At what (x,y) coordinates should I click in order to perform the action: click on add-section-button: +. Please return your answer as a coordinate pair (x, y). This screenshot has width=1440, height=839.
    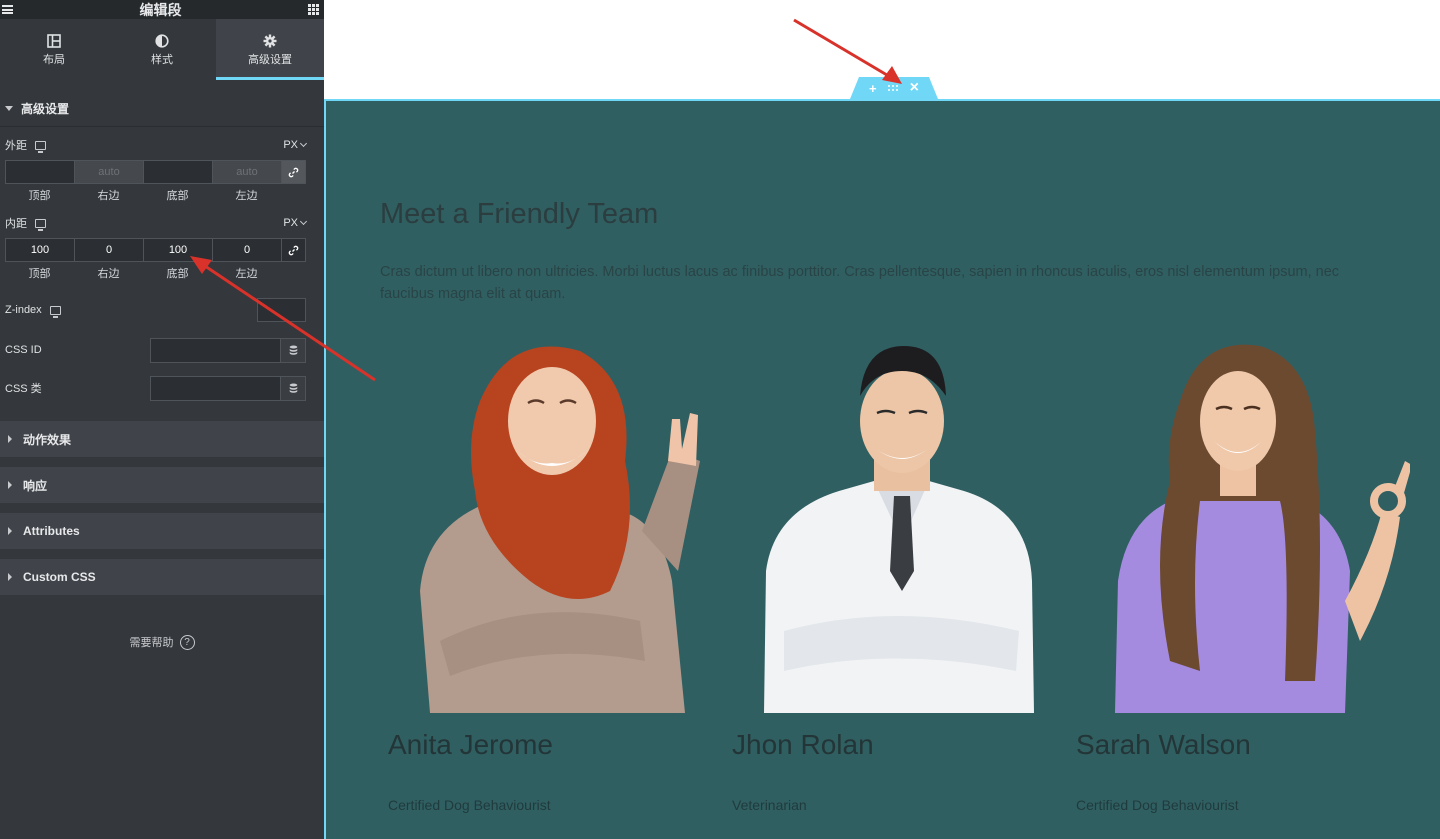
    Looking at the image, I should click on (873, 88).